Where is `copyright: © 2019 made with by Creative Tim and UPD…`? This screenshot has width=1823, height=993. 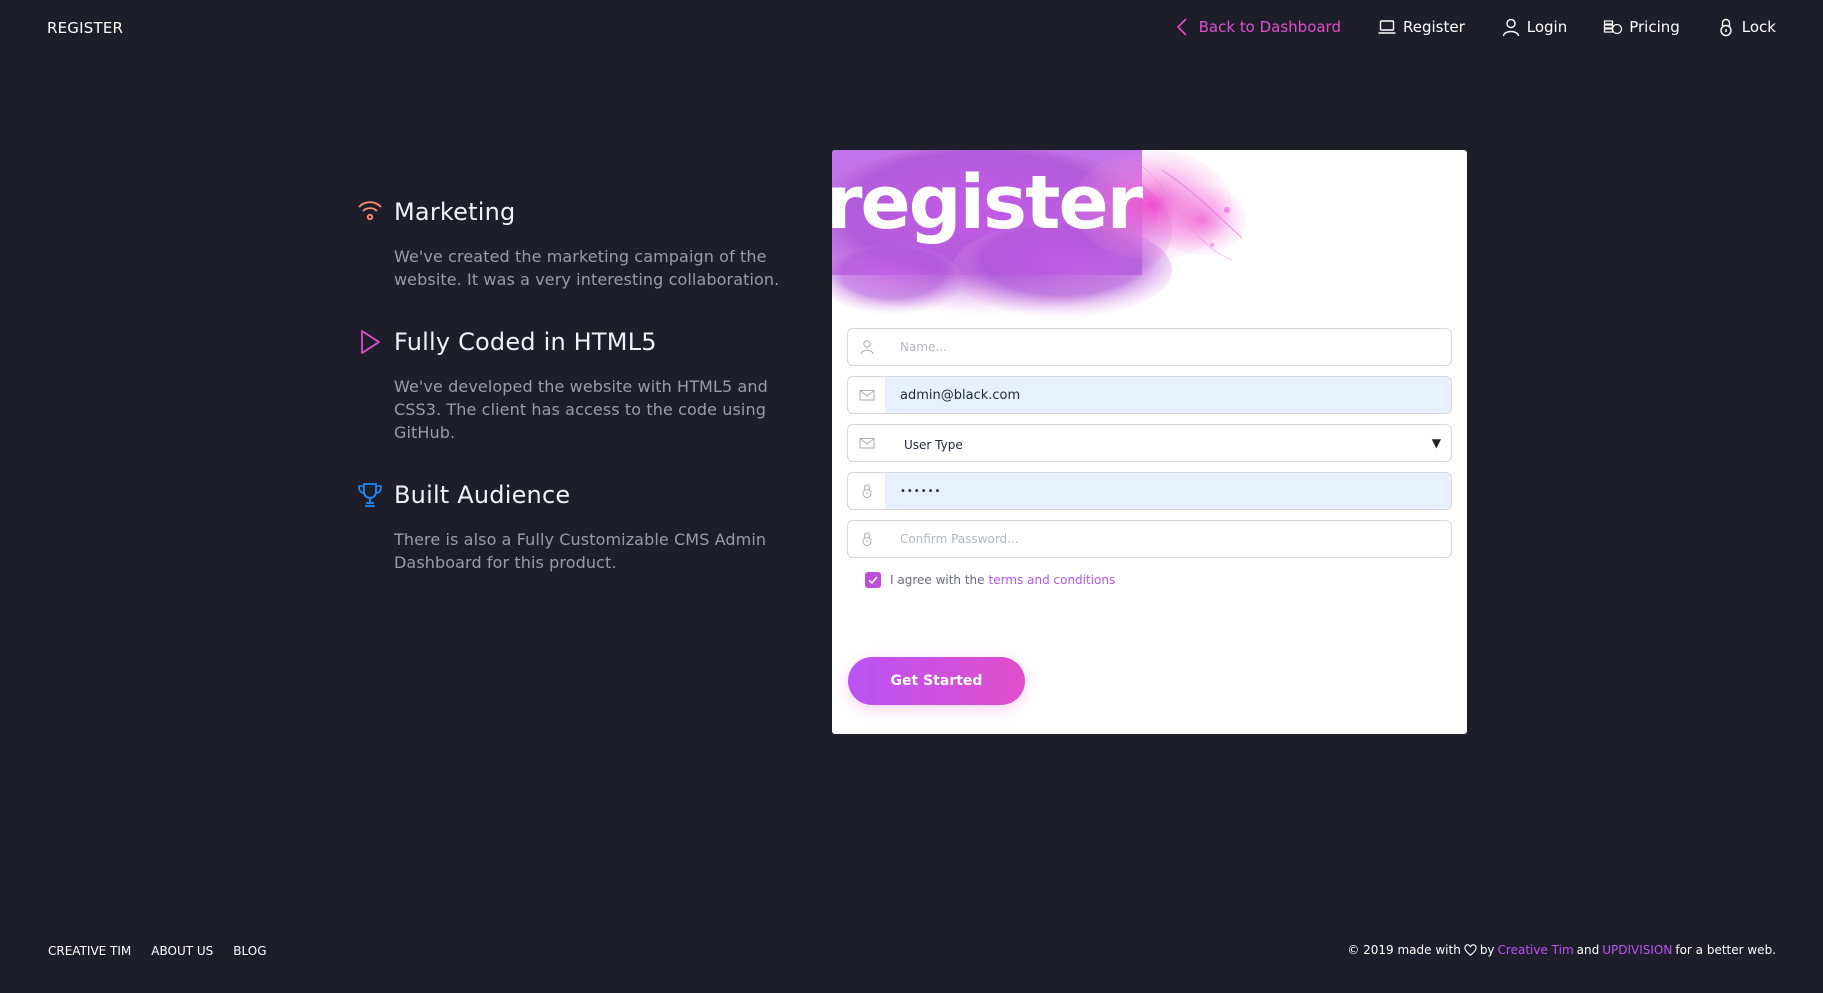 copyright: © 2019 made with by Creative Tim and UPD… is located at coordinates (1561, 950).